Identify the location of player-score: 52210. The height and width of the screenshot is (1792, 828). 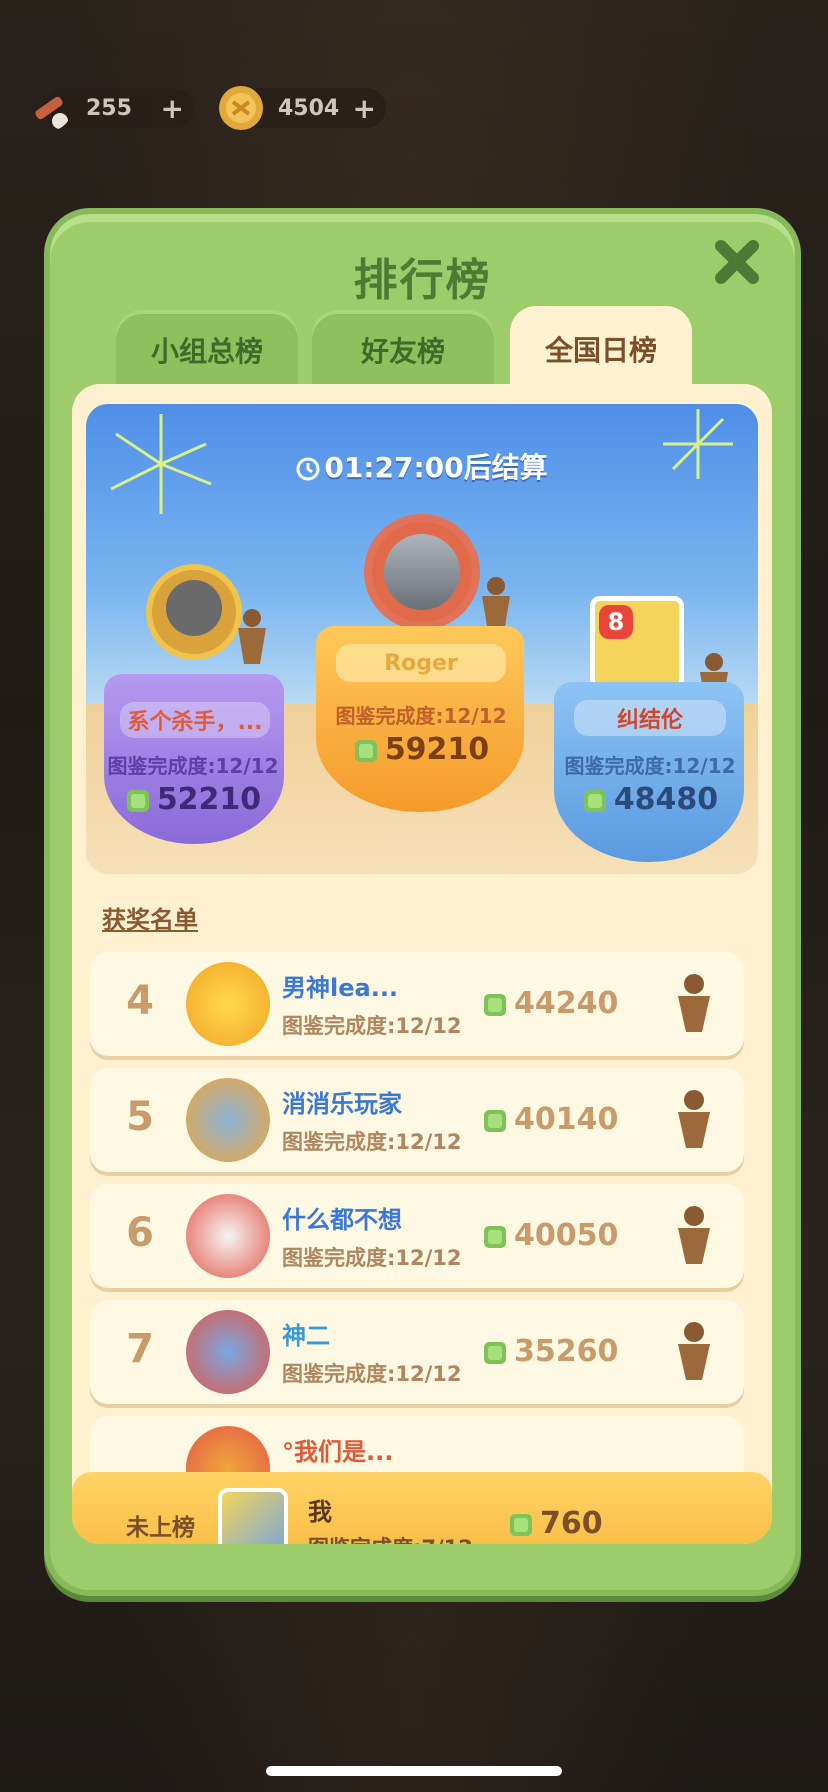
(193, 799).